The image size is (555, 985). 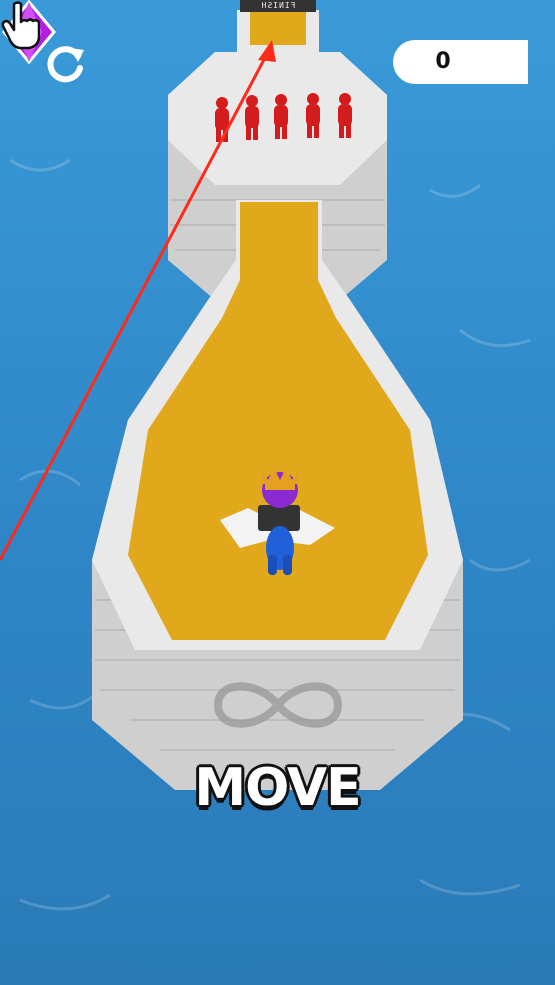 I want to click on finish-path, so click(x=278, y=28).